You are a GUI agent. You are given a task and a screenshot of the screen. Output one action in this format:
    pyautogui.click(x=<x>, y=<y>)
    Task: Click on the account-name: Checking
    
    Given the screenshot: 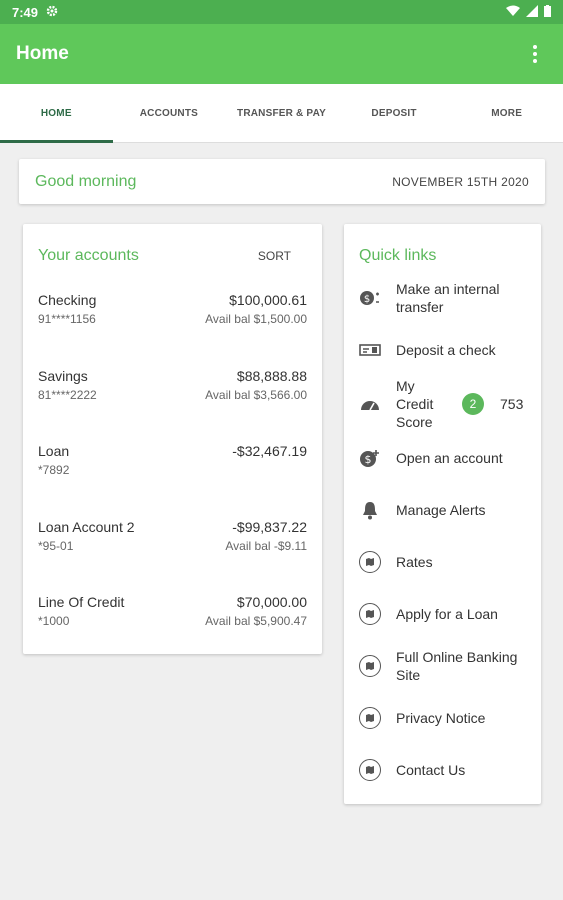 What is the action you would take?
    pyautogui.click(x=67, y=300)
    